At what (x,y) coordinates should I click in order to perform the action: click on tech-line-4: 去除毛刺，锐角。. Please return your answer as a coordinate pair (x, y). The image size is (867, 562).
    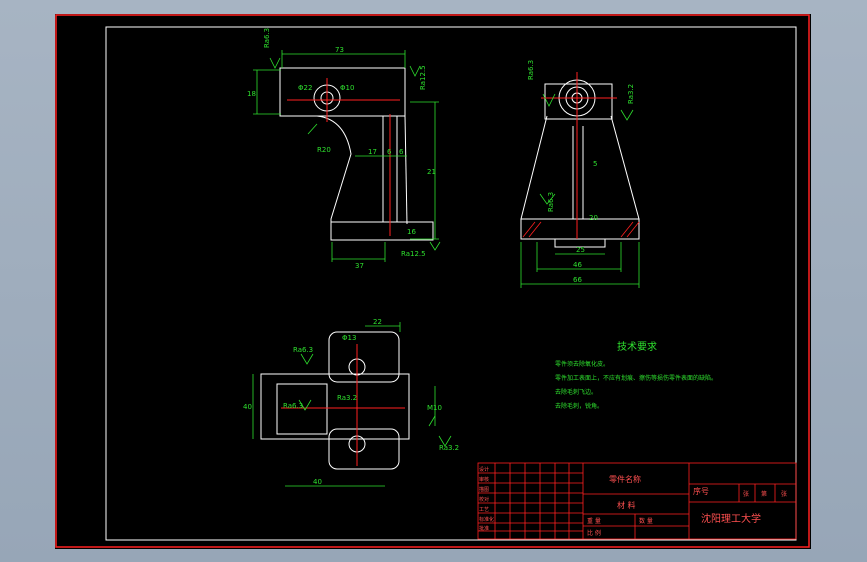
    Looking at the image, I should click on (579, 406).